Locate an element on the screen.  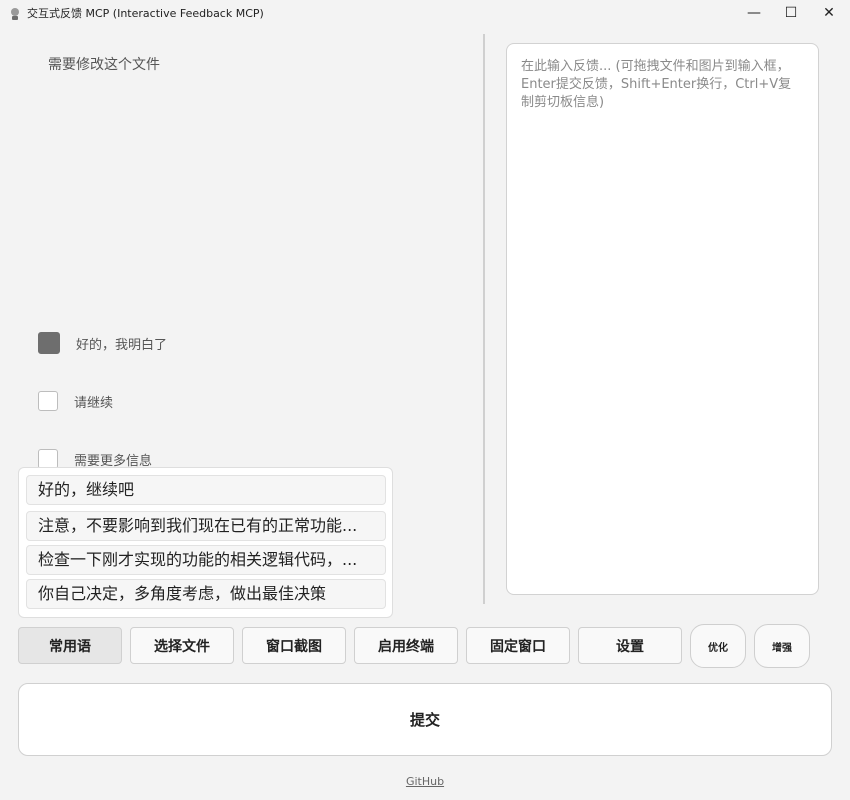
option-label: 需要更多信息 is located at coordinates (113, 461).